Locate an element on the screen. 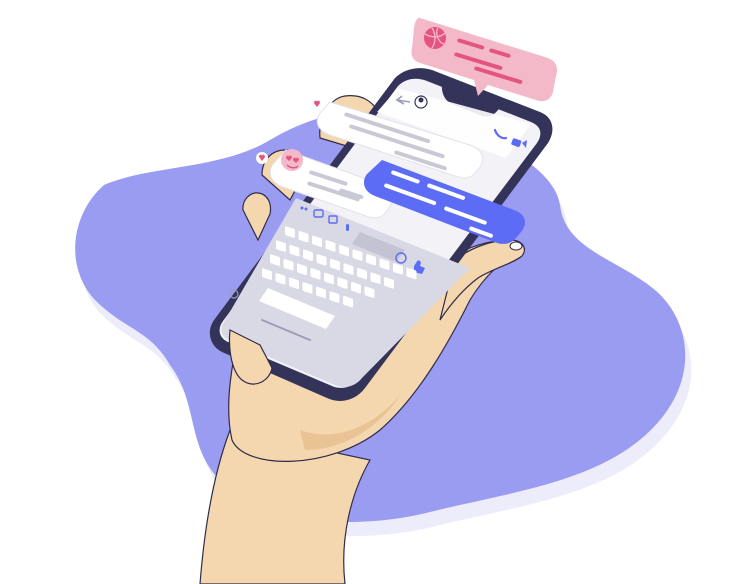 The image size is (732, 584). avatar-icon is located at coordinates (421, 102).